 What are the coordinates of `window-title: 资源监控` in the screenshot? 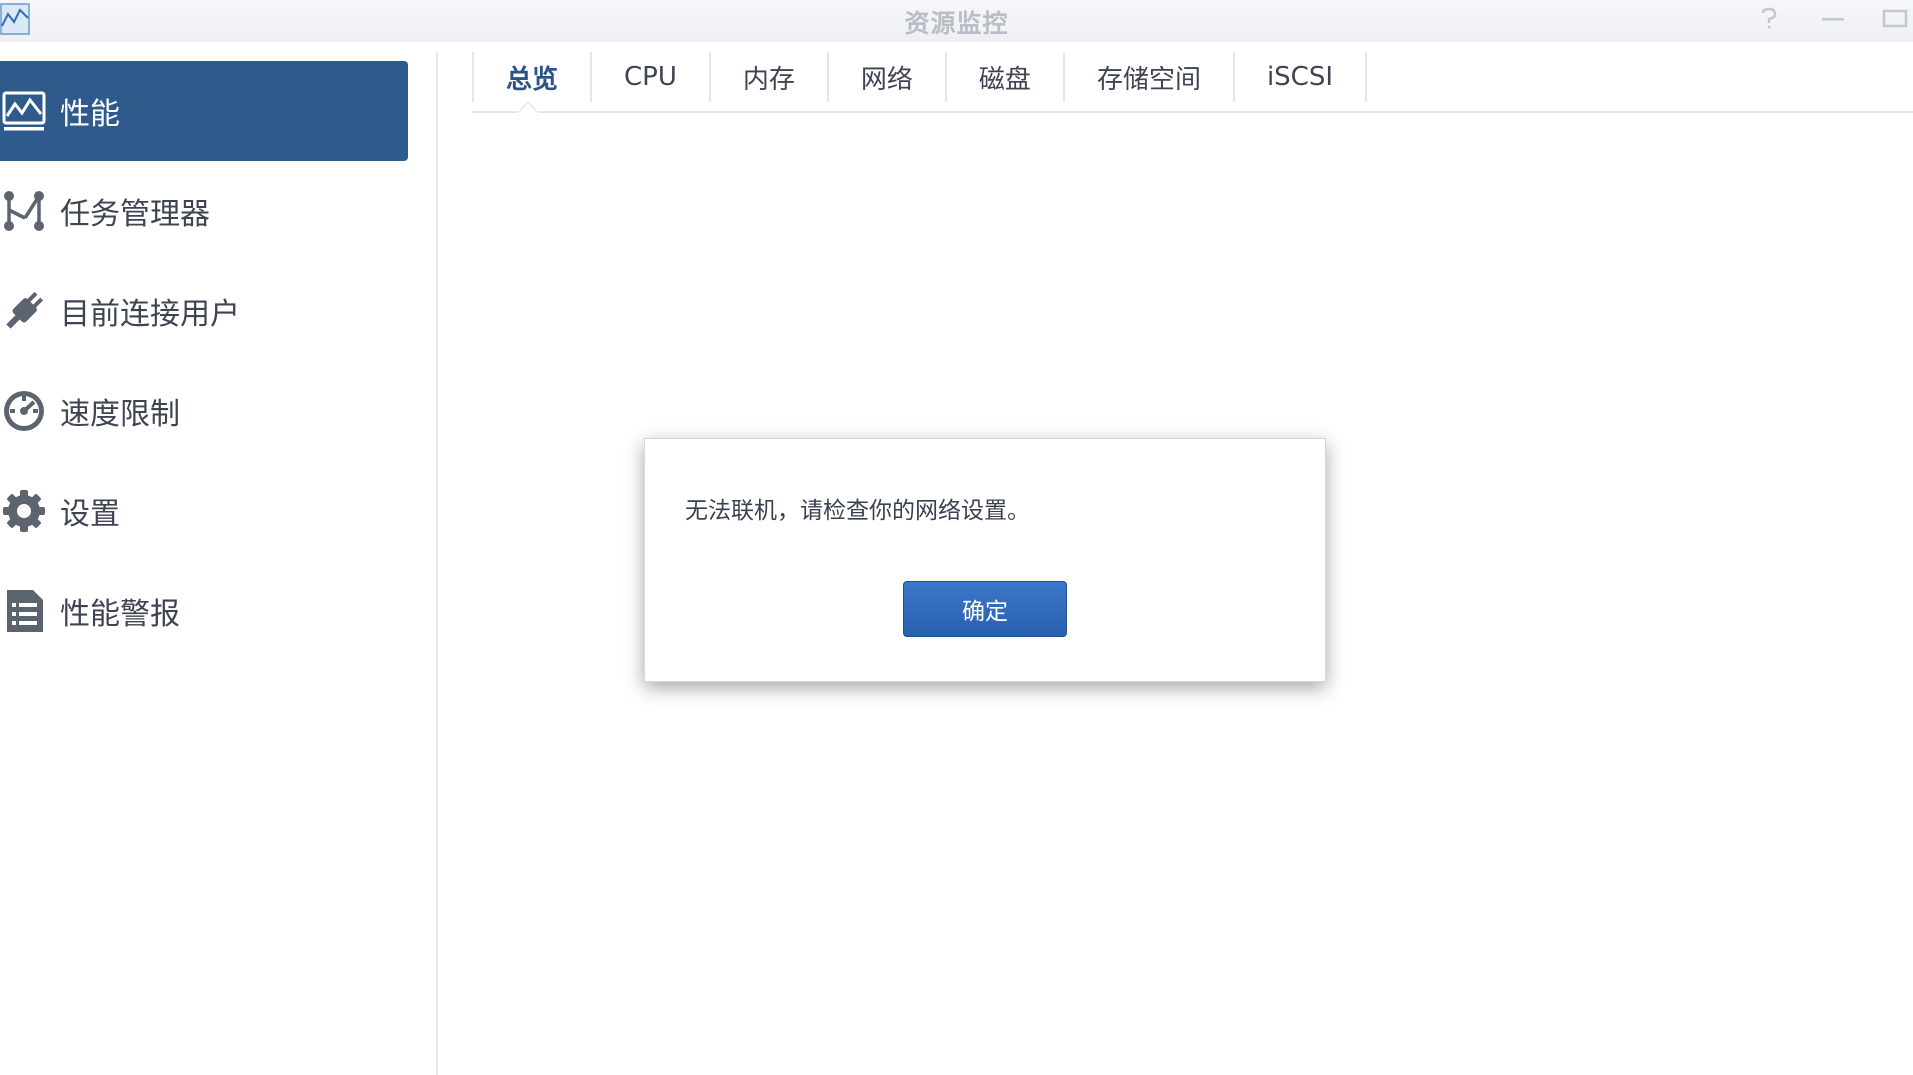 It's located at (956, 23).